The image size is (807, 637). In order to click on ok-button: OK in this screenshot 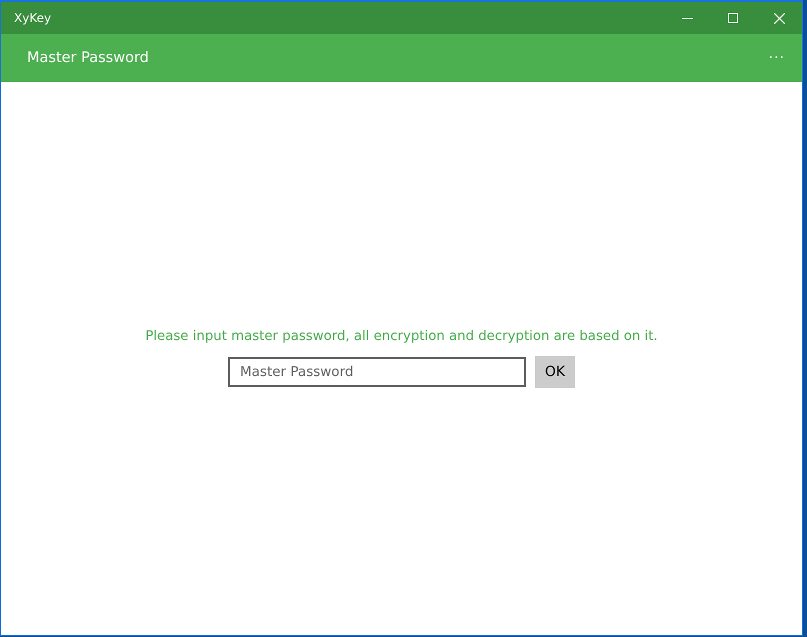, I will do `click(555, 372)`.